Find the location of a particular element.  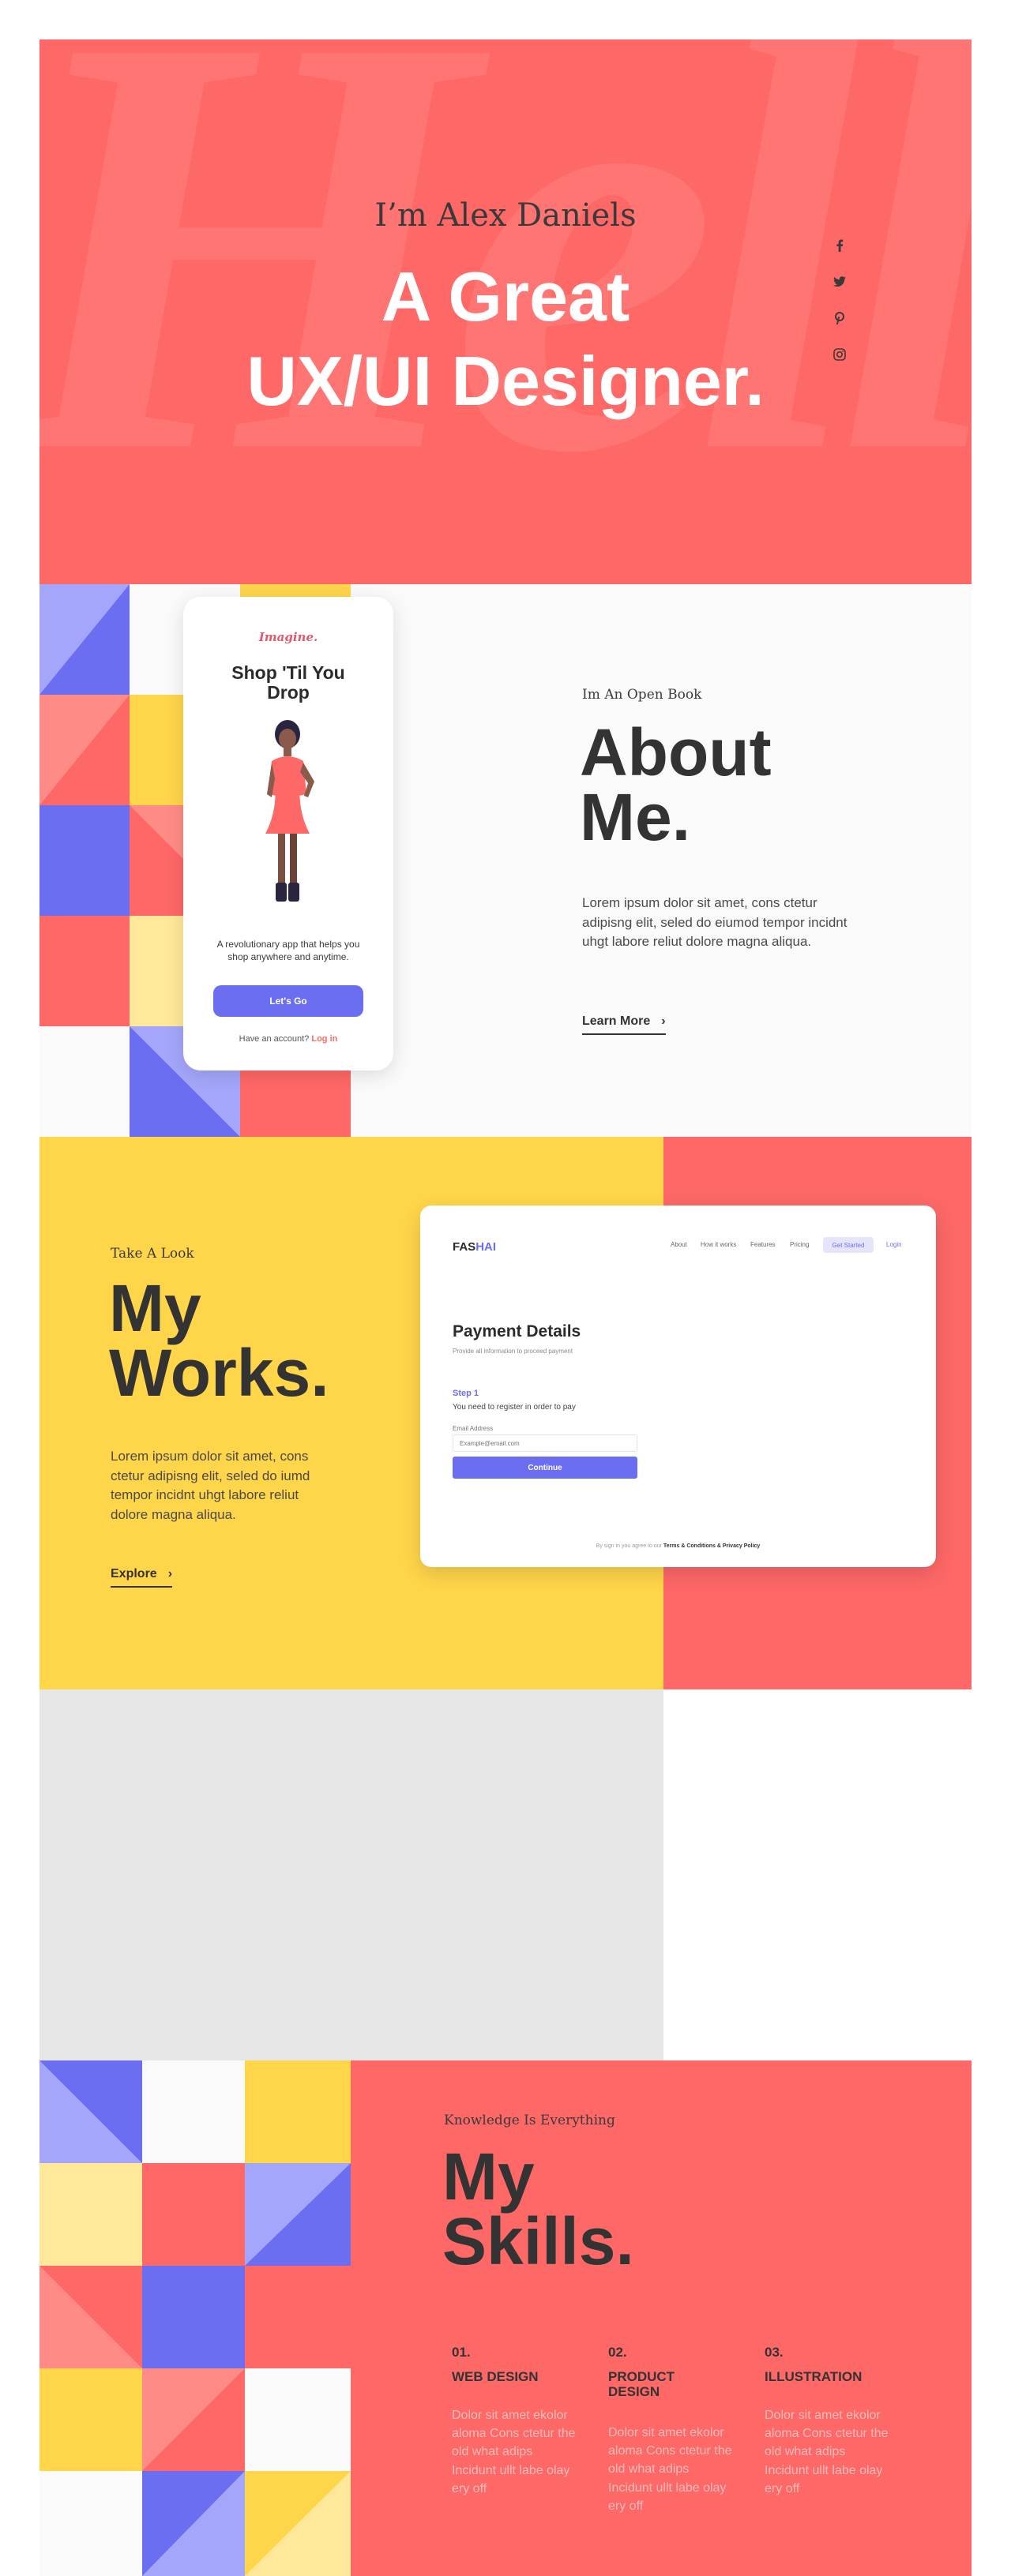

about-kicker: Im An Open Book is located at coordinates (642, 695).